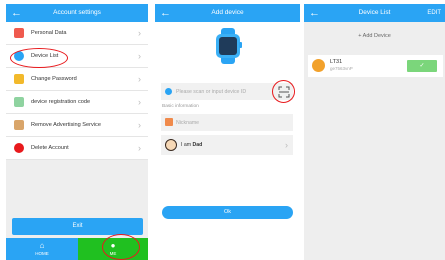 This screenshot has width=445, height=260. I want to click on add-device-topbar: ← Add device, so click(227, 13).